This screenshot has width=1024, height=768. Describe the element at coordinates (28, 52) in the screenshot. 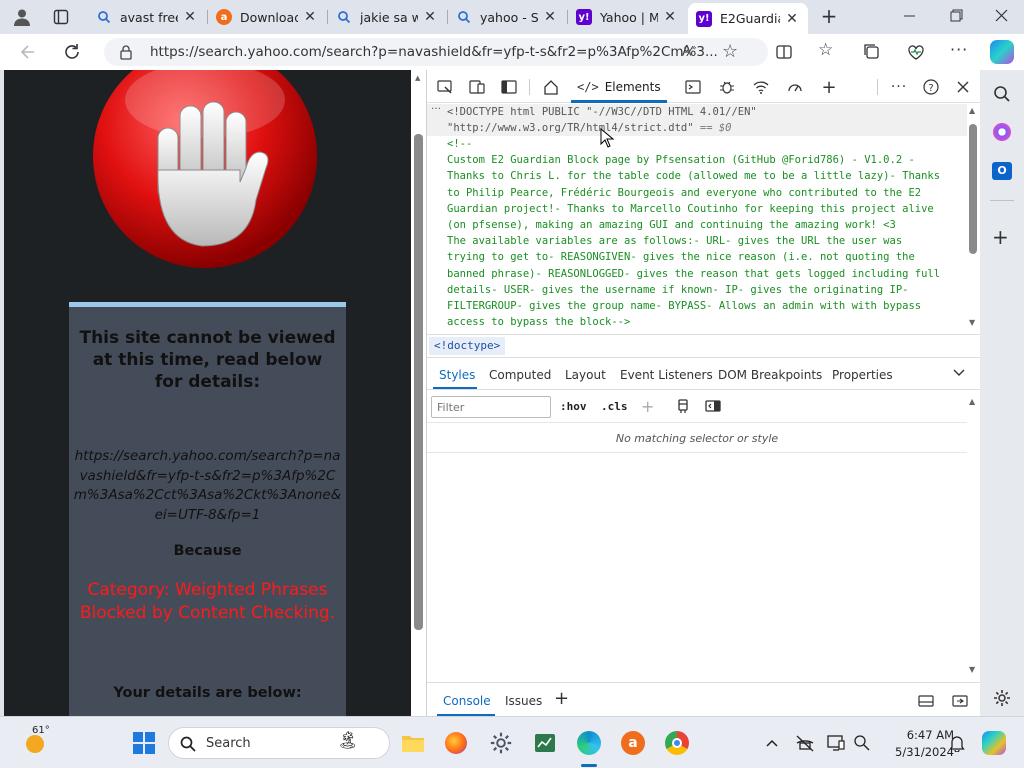

I see `back-icon` at that location.